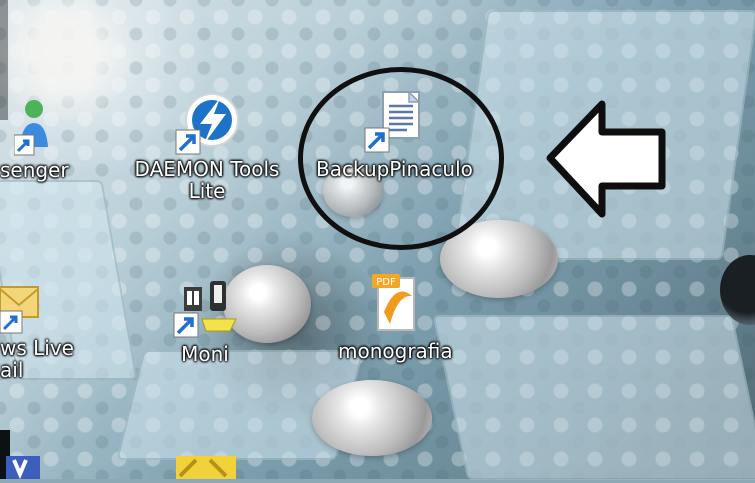 This screenshot has width=755, height=483. I want to click on windows-live-mail-icon, so click(23, 309).